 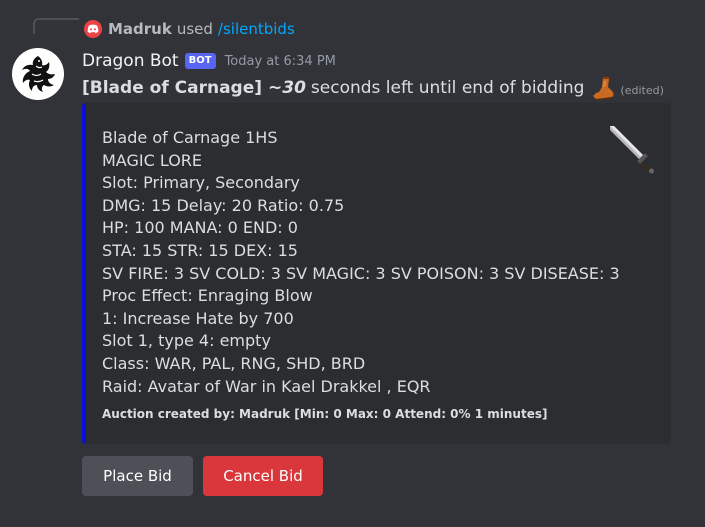 What do you see at coordinates (172, 88) in the screenshot?
I see `item-name: [Blade of Carnage]` at bounding box center [172, 88].